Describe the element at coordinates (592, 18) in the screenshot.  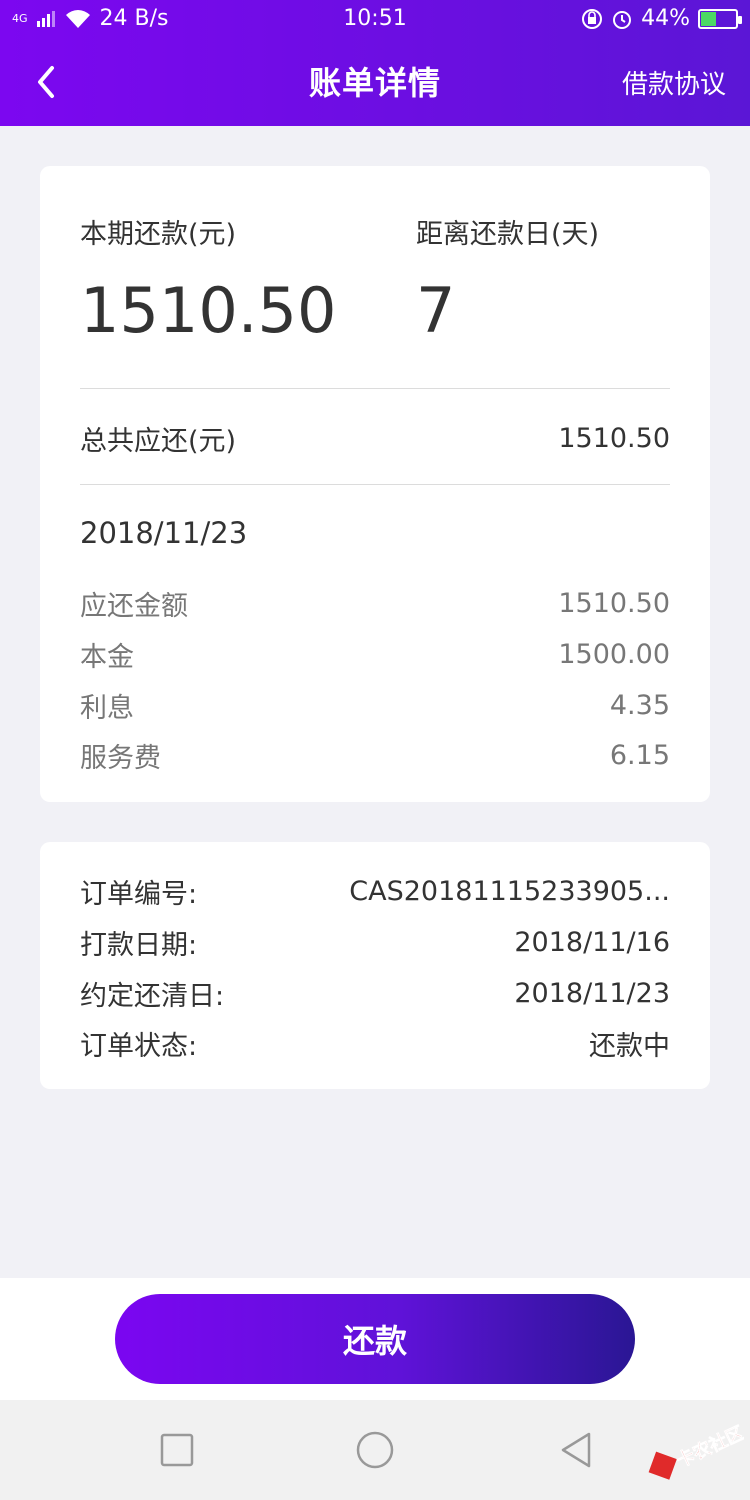
I see `rotation-lock-icon` at that location.